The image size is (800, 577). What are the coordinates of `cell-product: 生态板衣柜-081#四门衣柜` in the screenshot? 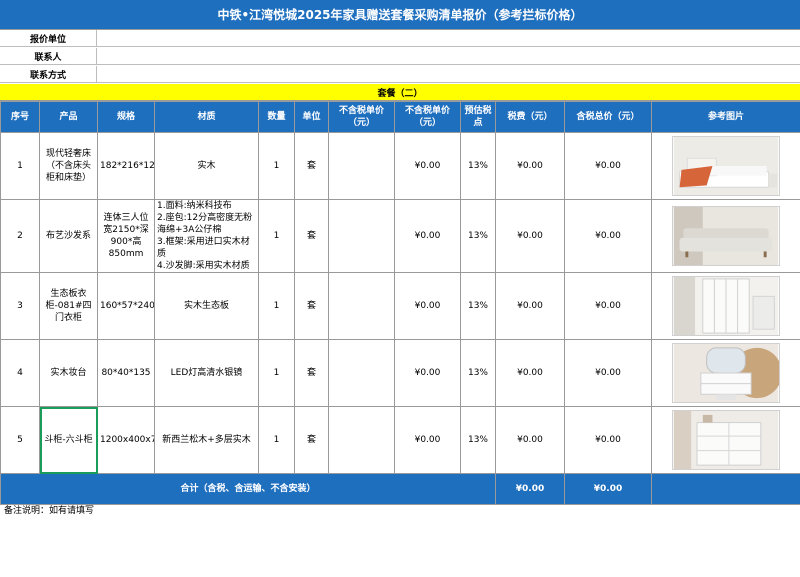 It's located at (68, 306).